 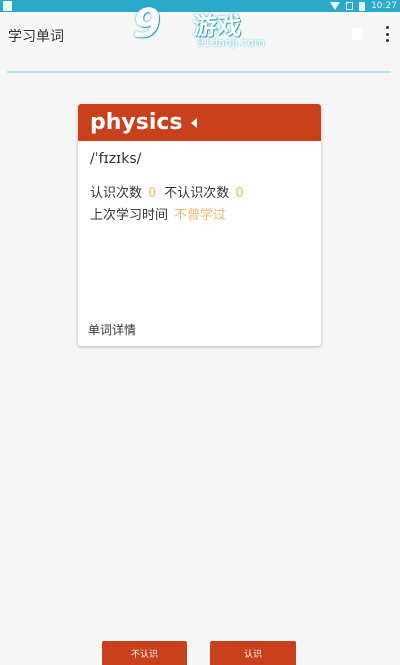 What do you see at coordinates (231, 42) in the screenshot?
I see `watermark-url: 91danji.com` at bounding box center [231, 42].